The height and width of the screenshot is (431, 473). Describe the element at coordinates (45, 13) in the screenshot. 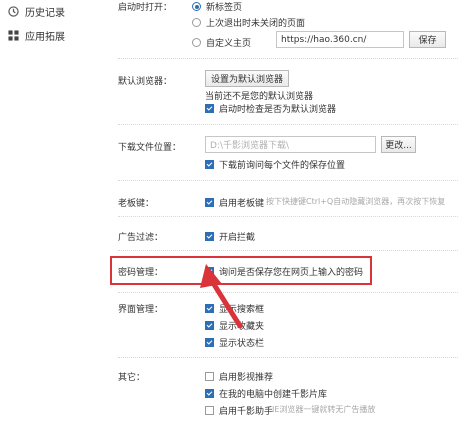

I see `sidebar-item-label: 历史记录` at that location.